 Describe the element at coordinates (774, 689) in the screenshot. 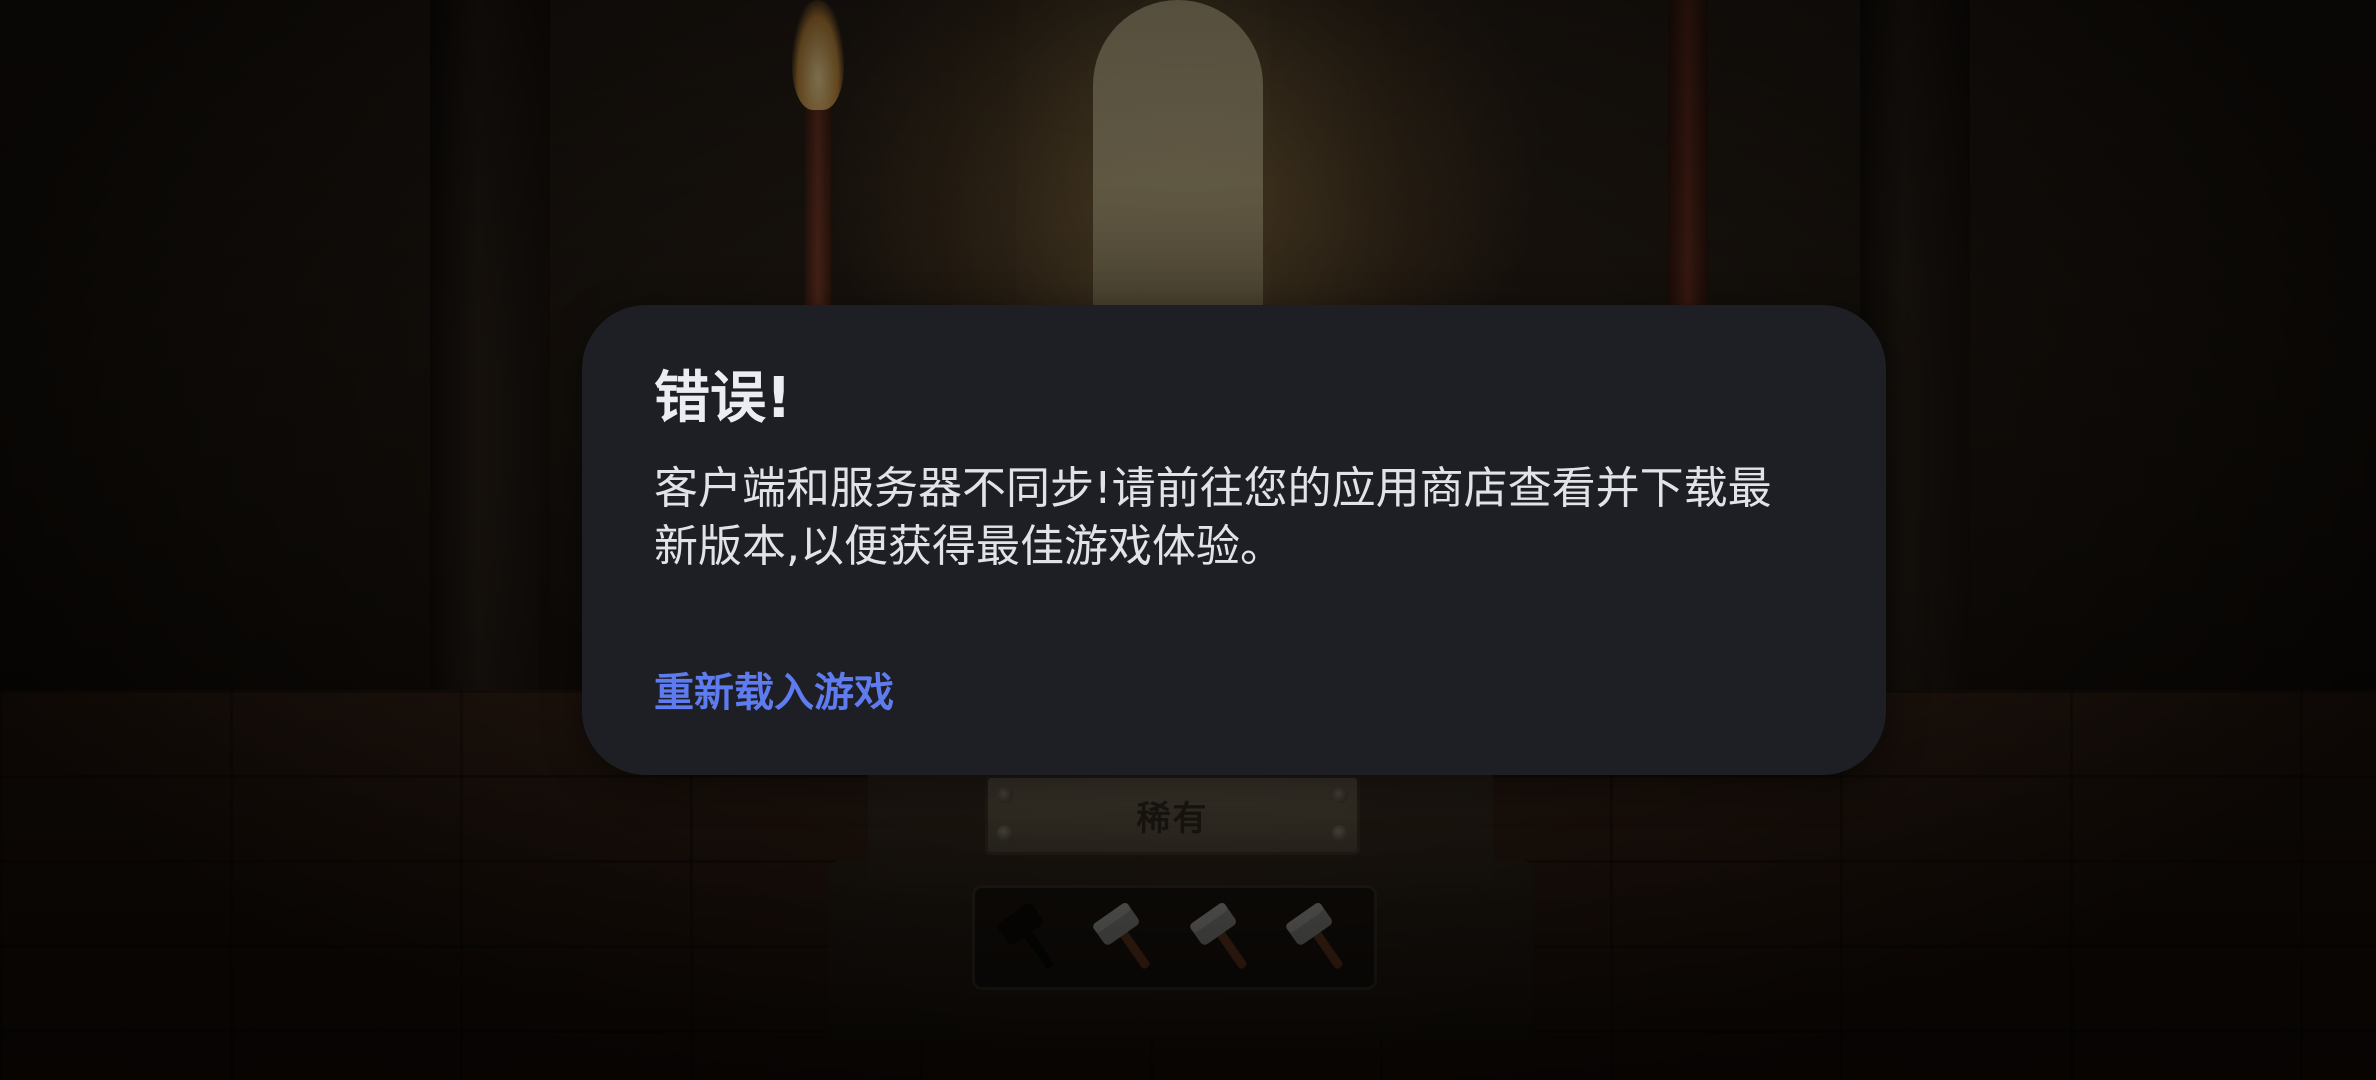

I see `reload-game-button: 重新载入游戏` at that location.